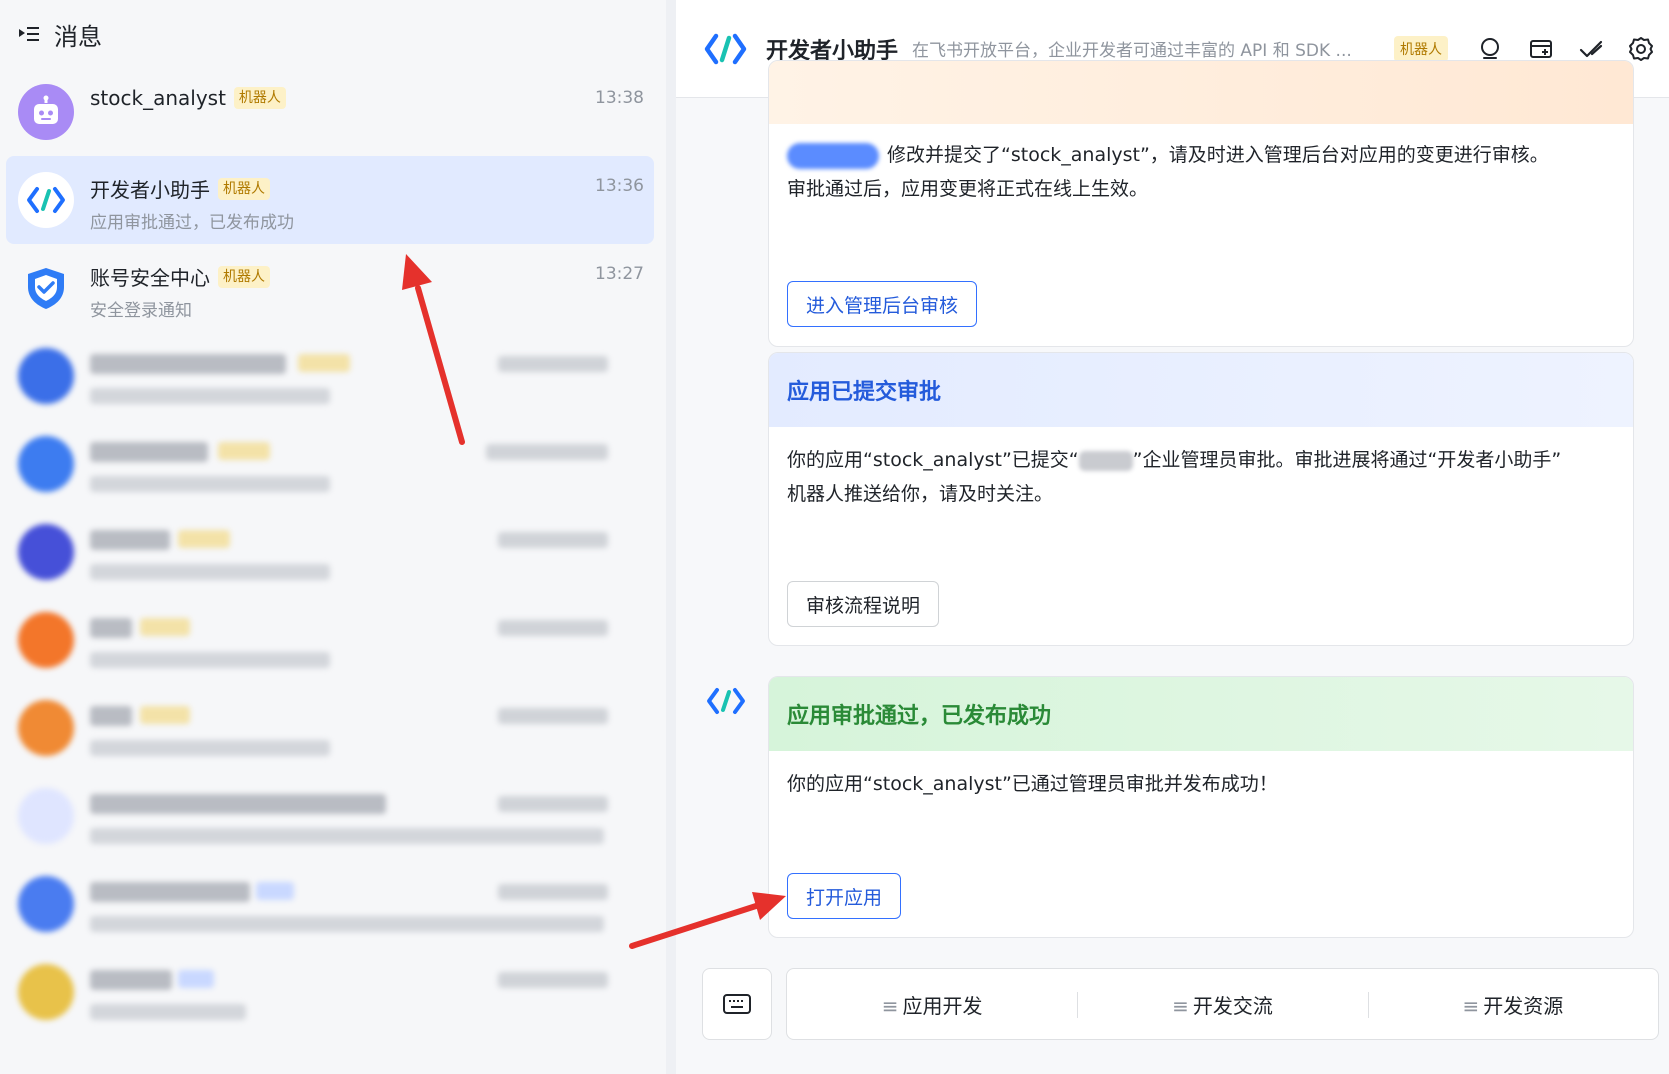 This screenshot has height=1074, width=1669. I want to click on search-icon, so click(1490, 48).